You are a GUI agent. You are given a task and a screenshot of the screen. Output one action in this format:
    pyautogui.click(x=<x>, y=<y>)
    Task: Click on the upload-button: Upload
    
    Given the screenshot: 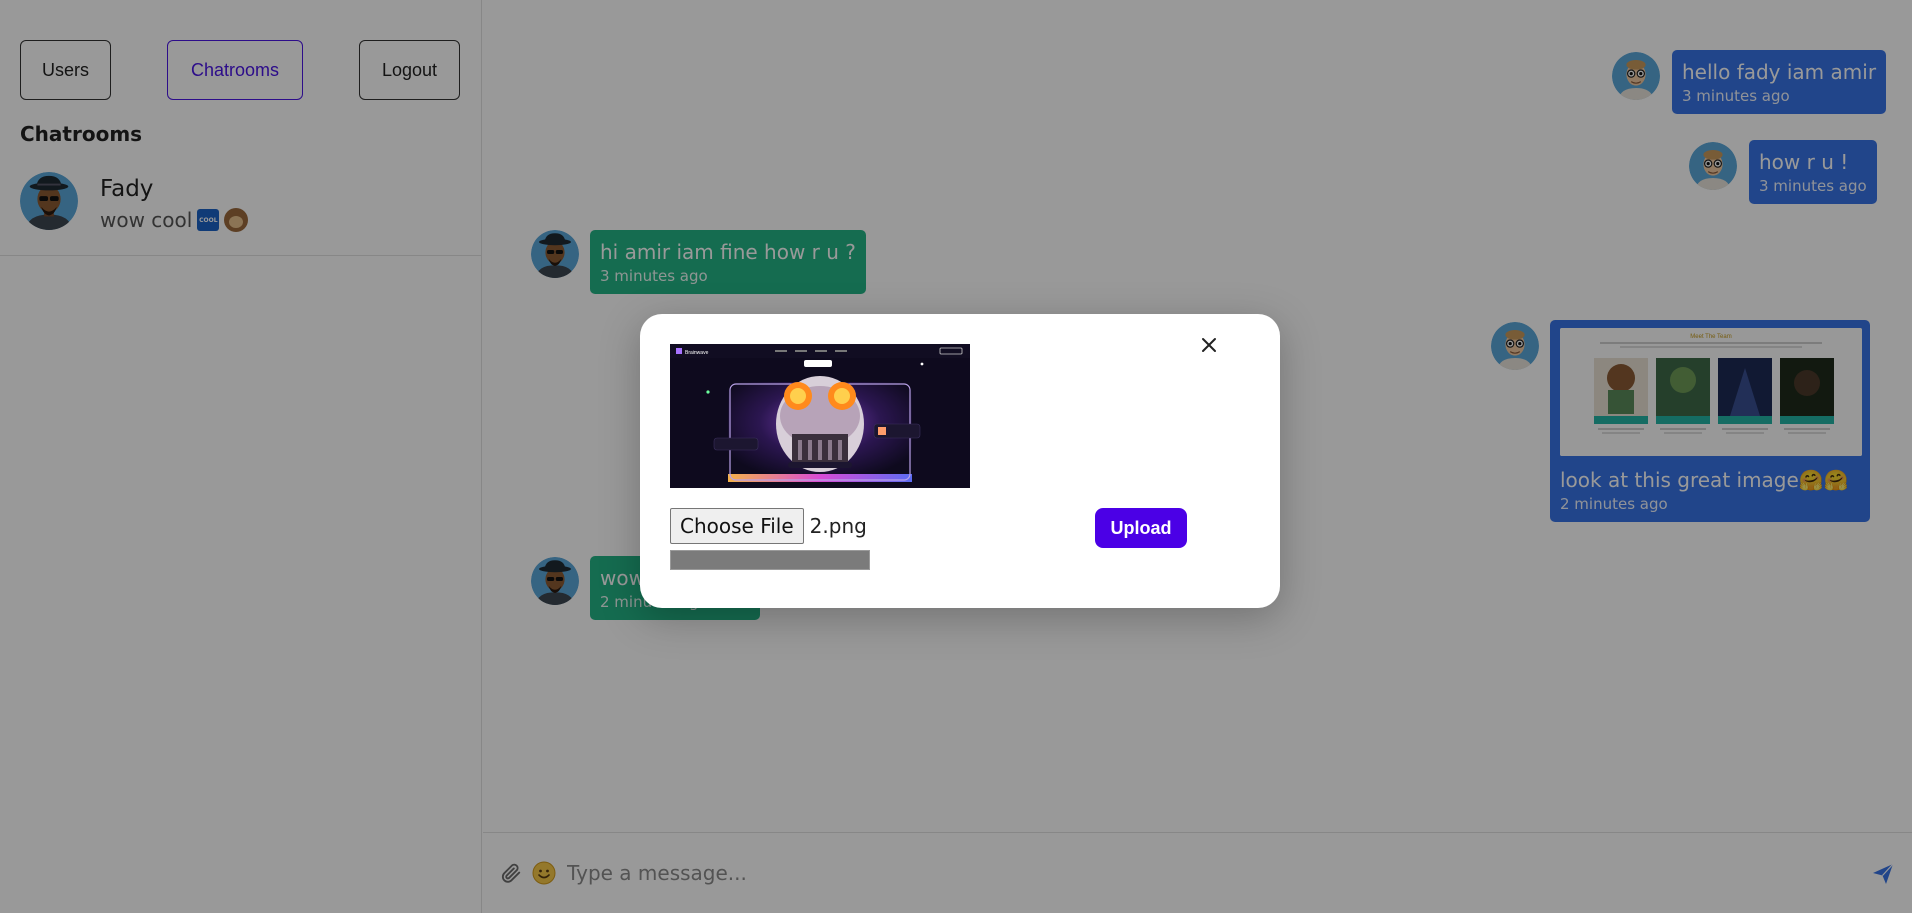 What is the action you would take?
    pyautogui.click(x=1141, y=528)
    